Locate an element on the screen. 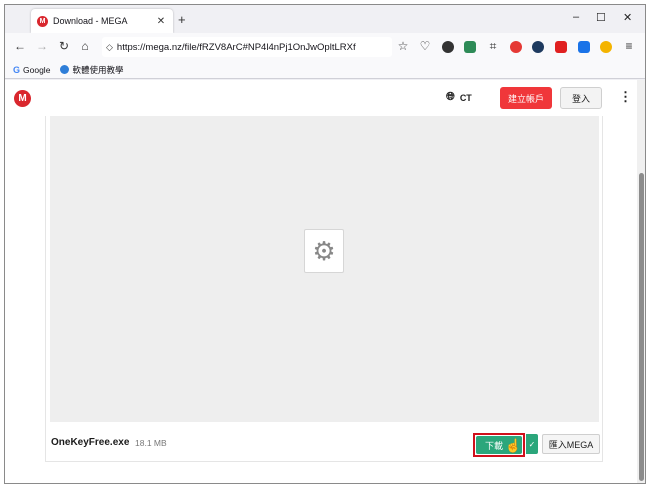 The width and height of the screenshot is (651, 489). file-type-badge: ⚙ is located at coordinates (324, 251).